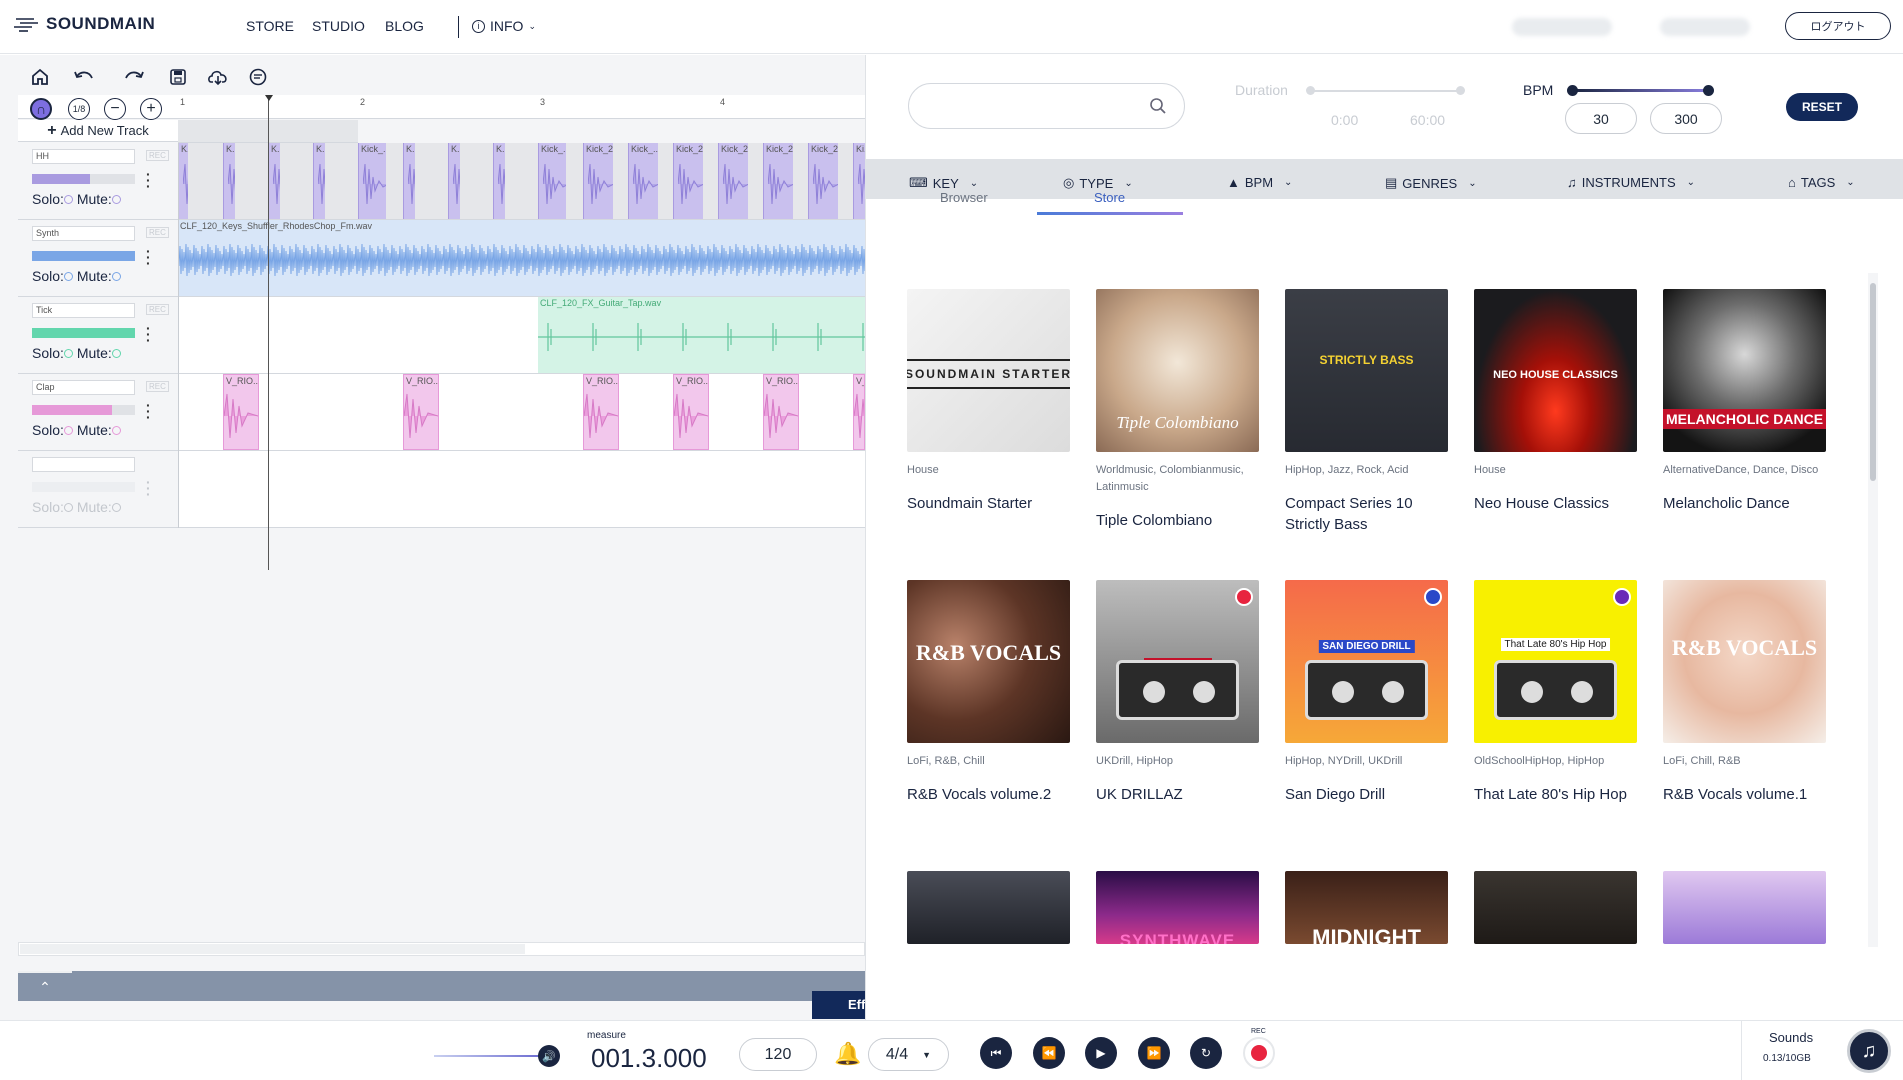 The image size is (1903, 1080). I want to click on bpm-slider-track, so click(1641, 90).